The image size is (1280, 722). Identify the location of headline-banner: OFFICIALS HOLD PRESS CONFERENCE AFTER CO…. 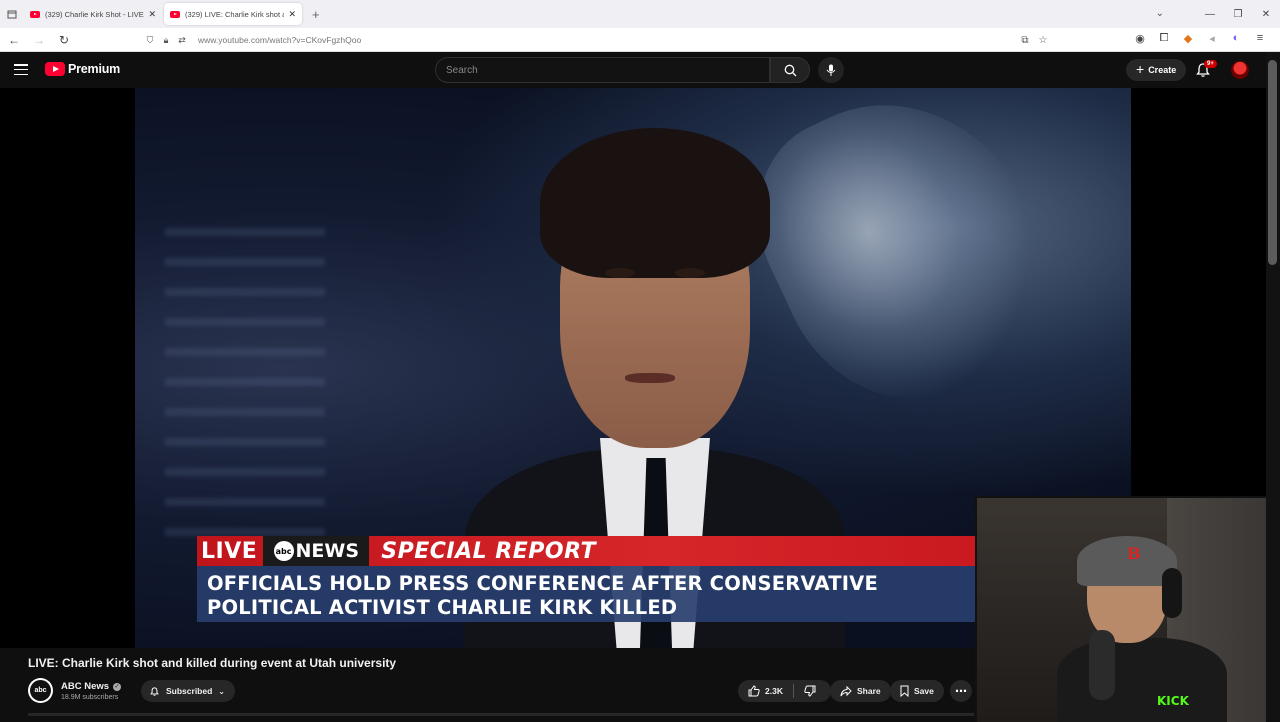
(586, 594).